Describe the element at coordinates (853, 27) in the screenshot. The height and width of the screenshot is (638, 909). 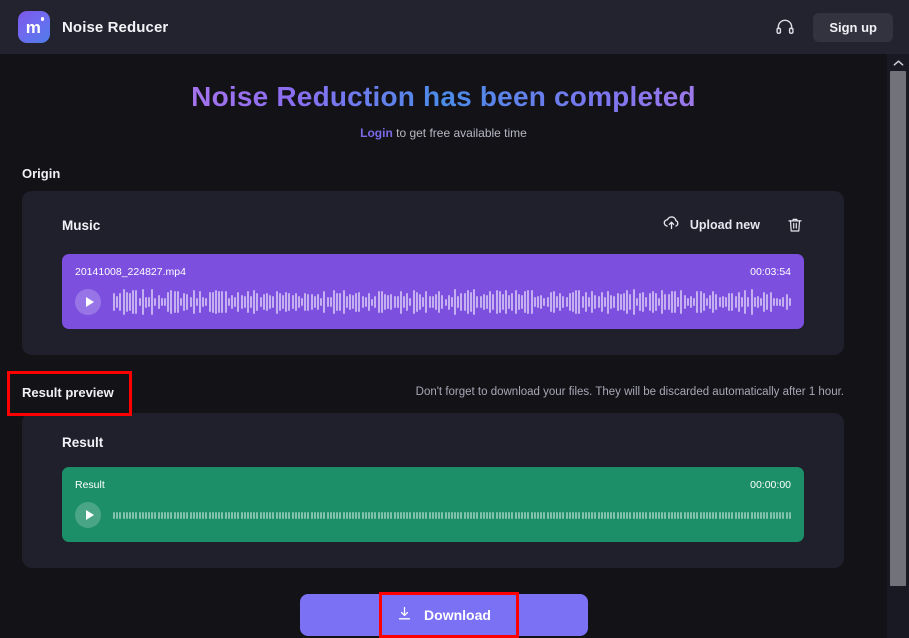
I see `sign-up-button: Sign up` at that location.